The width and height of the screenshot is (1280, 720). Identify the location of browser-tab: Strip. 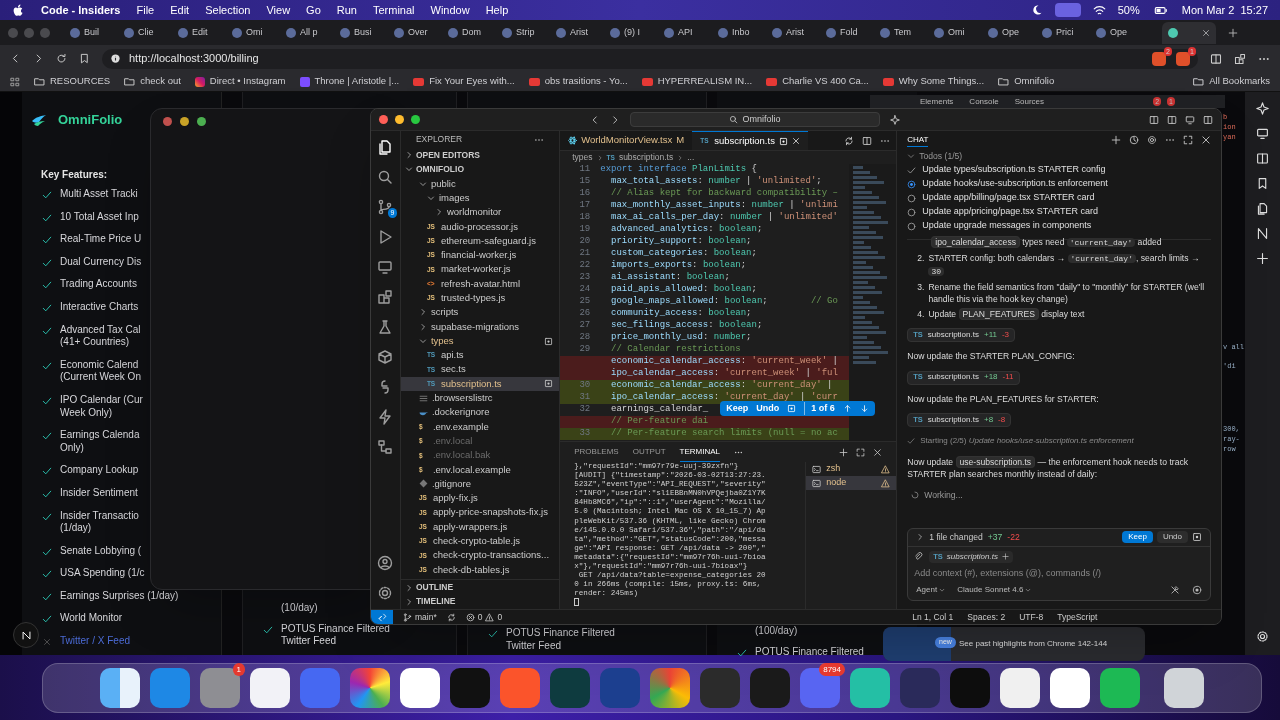
(523, 32).